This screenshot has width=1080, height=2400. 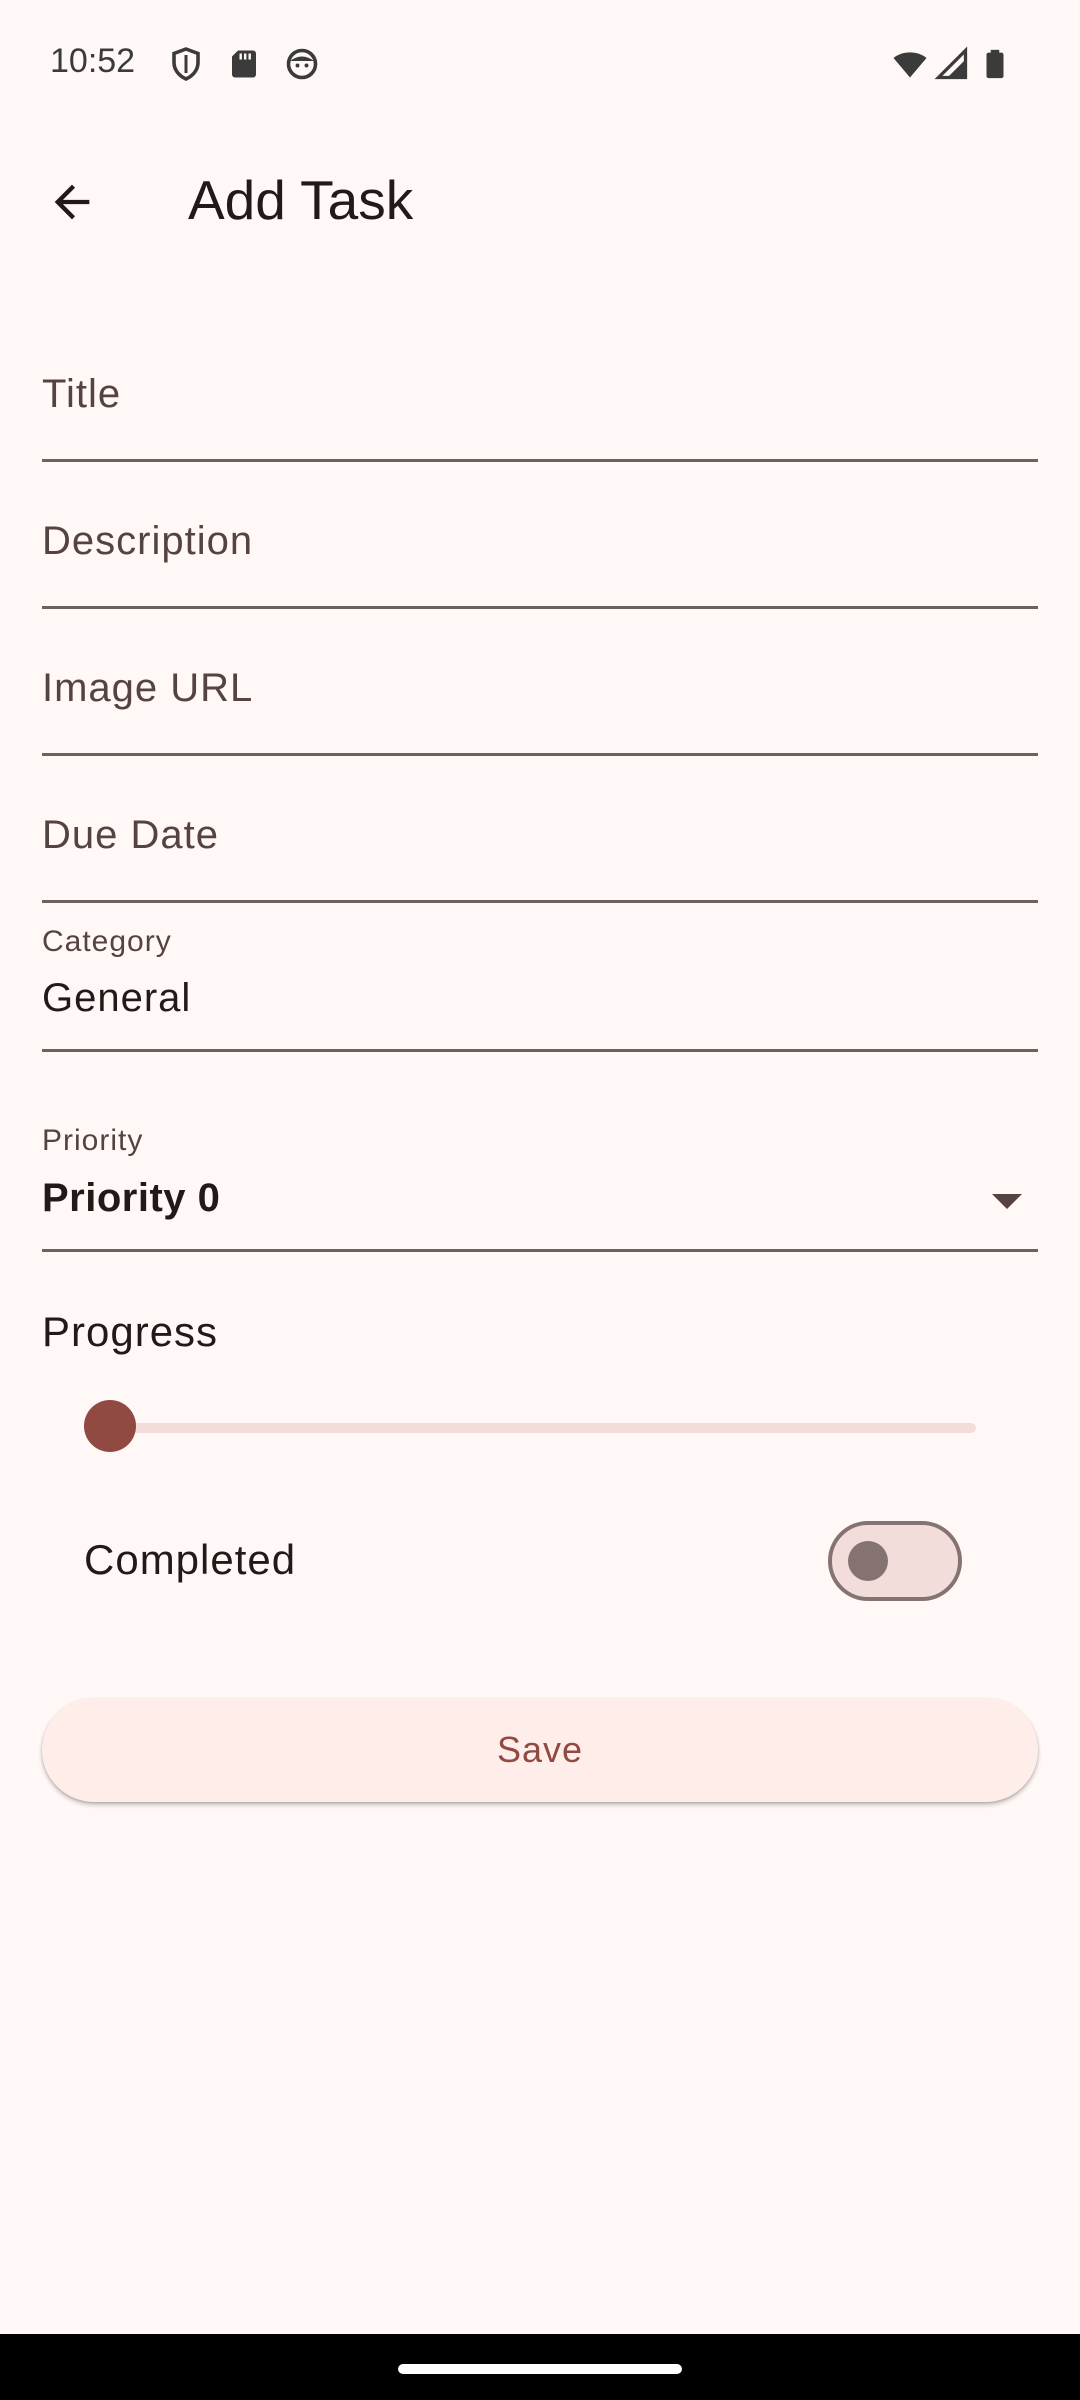 I want to click on category-field: Category General, so click(x=540, y=988).